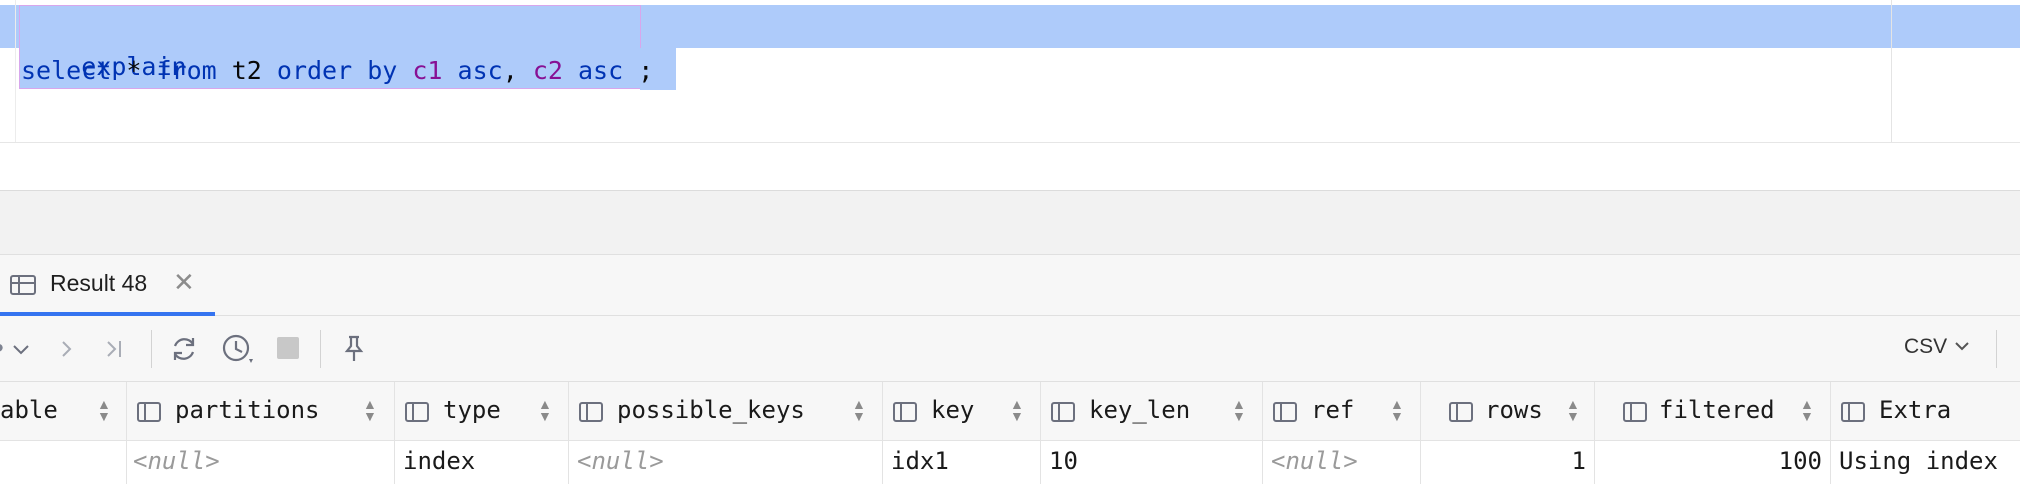  What do you see at coordinates (63, 462) in the screenshot?
I see `cell-table` at bounding box center [63, 462].